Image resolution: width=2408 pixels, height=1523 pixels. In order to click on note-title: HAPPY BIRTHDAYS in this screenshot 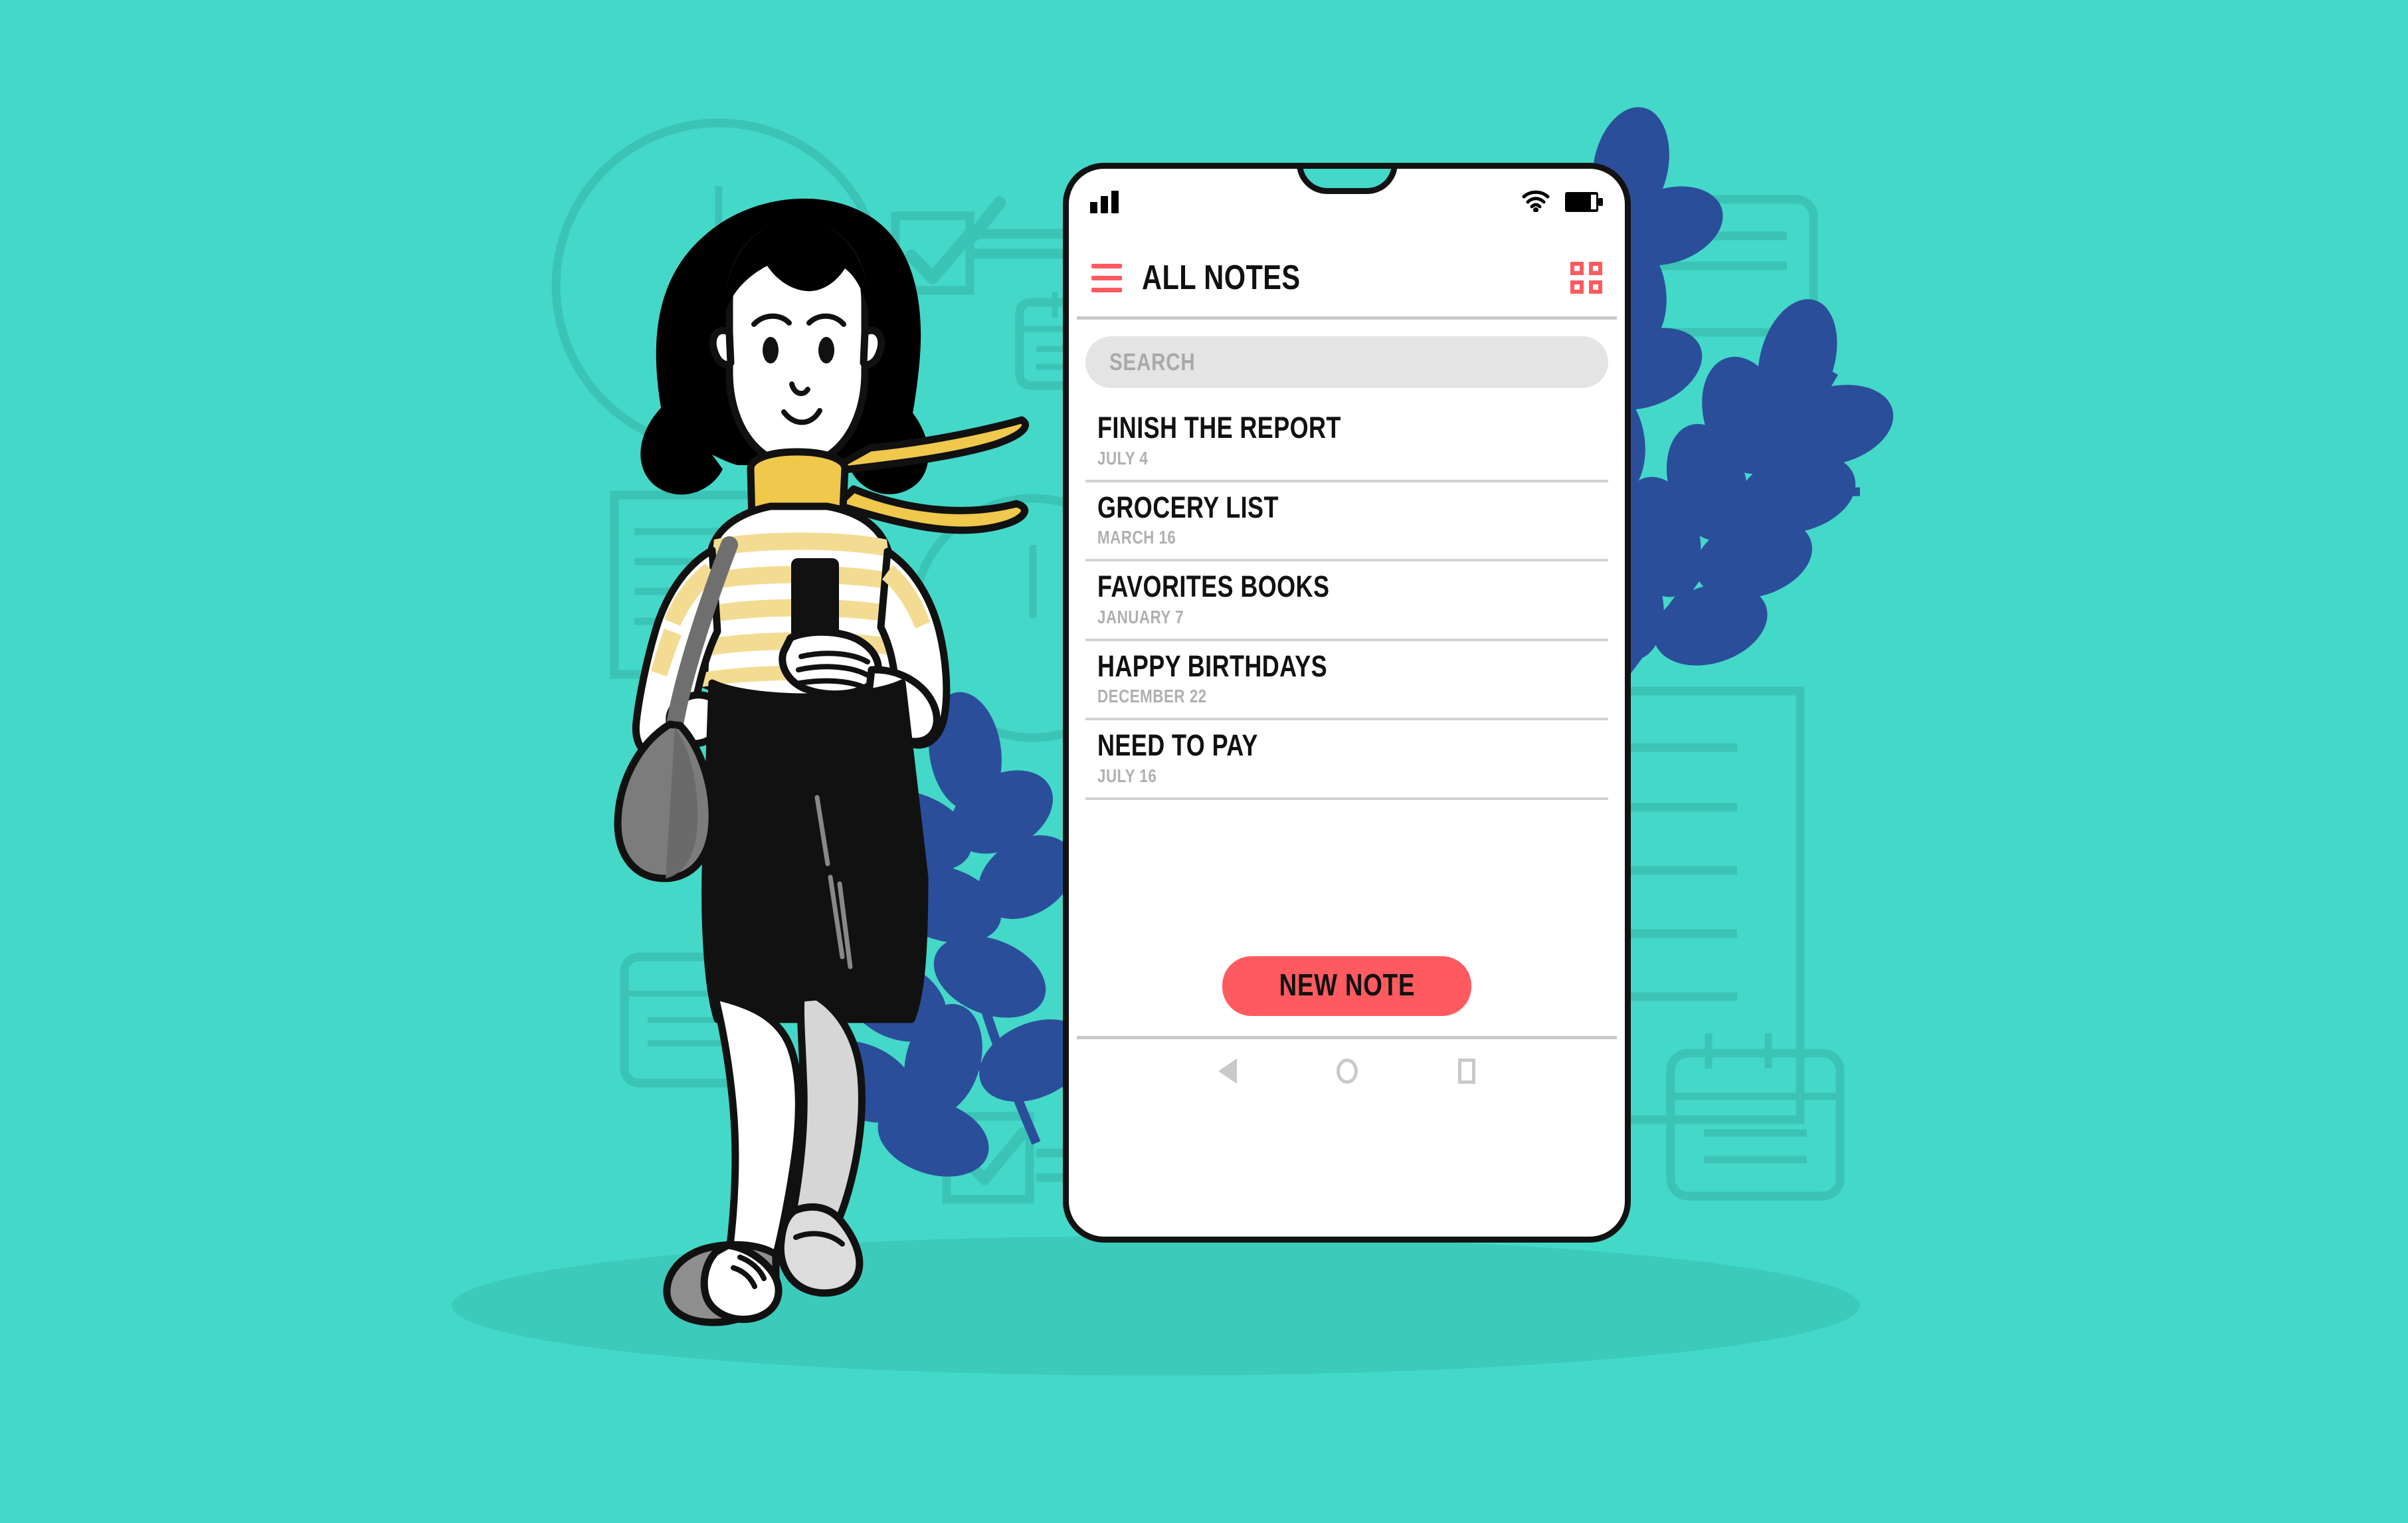, I will do `click(1212, 666)`.